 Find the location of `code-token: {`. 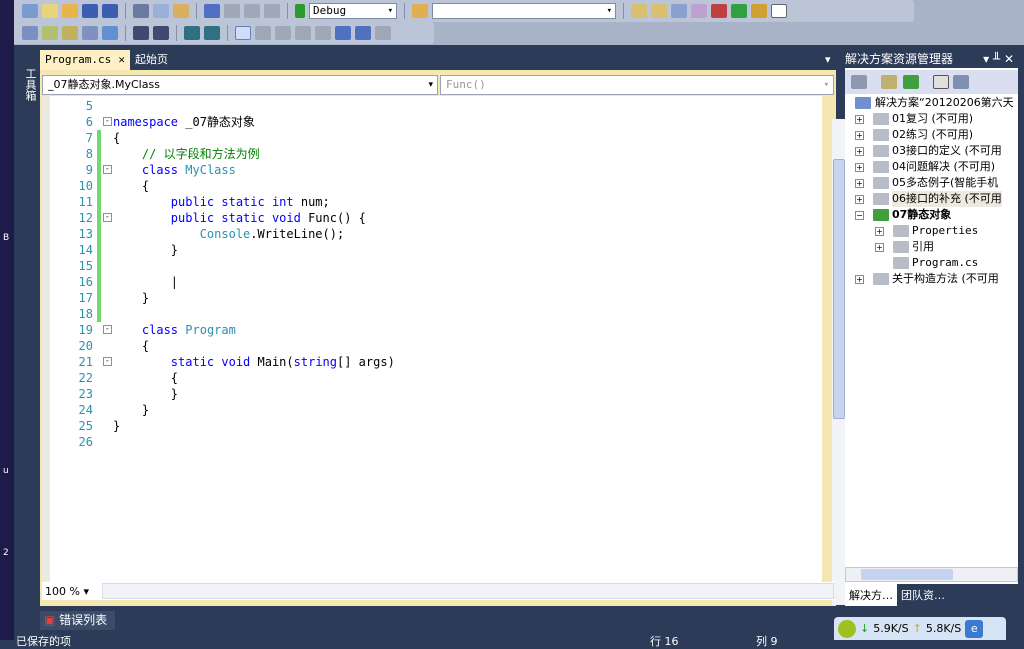

code-token: { is located at coordinates (131, 186).